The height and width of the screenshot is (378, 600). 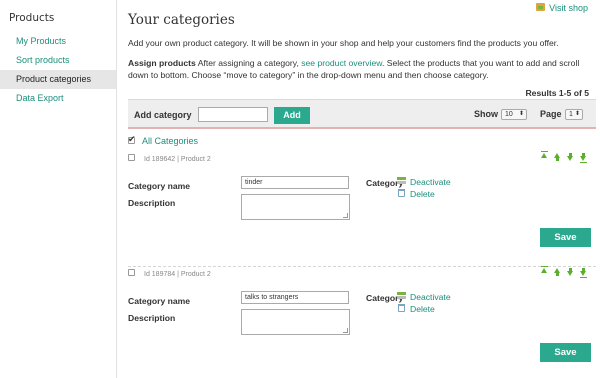 I want to click on add-category-label: Add category, so click(x=163, y=115).